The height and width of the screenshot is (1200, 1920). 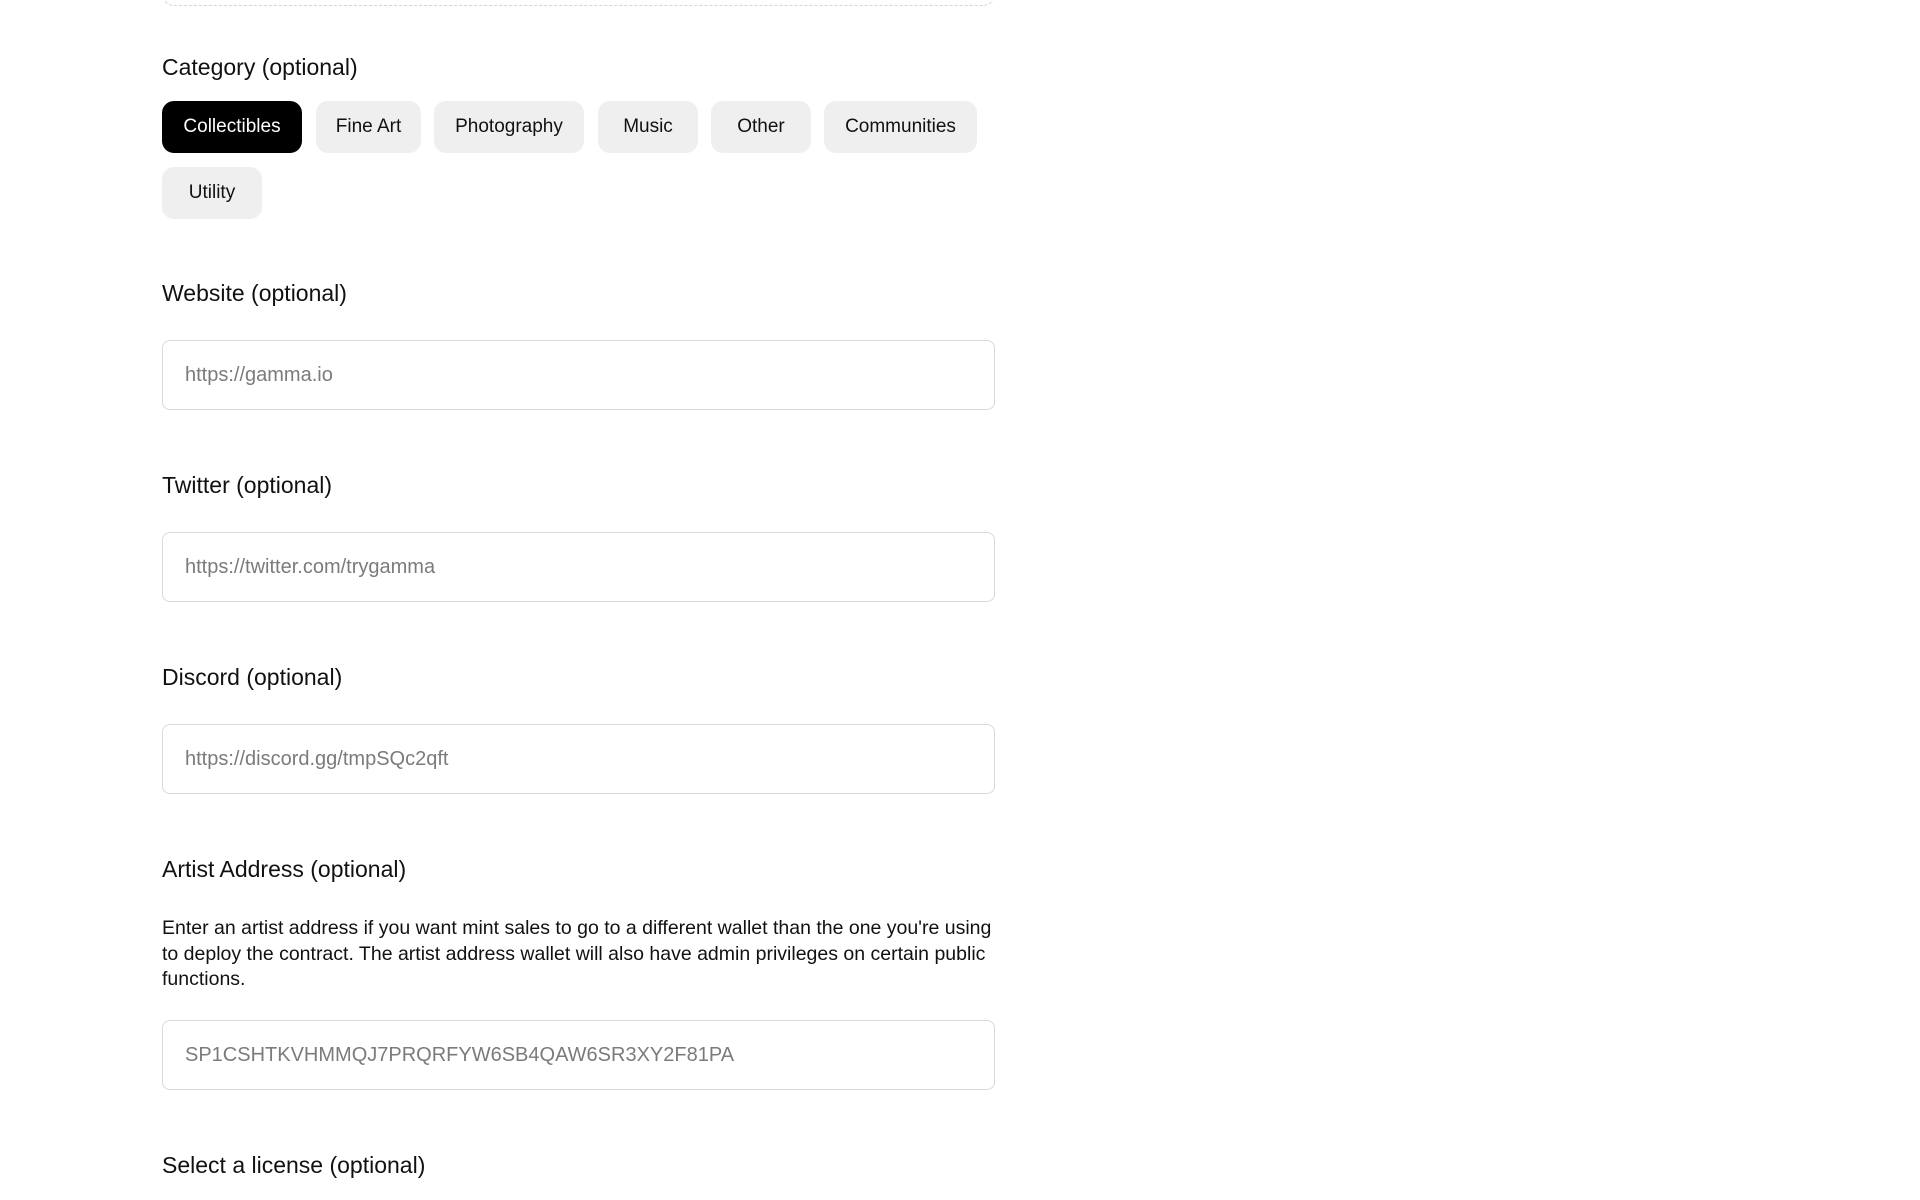 I want to click on artist-address-label: Artist Address (optional), so click(x=284, y=869).